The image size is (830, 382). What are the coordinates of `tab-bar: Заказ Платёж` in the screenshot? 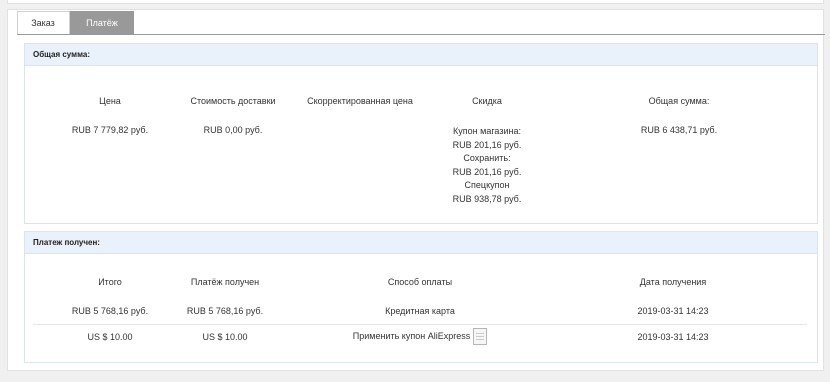 It's located at (75, 23).